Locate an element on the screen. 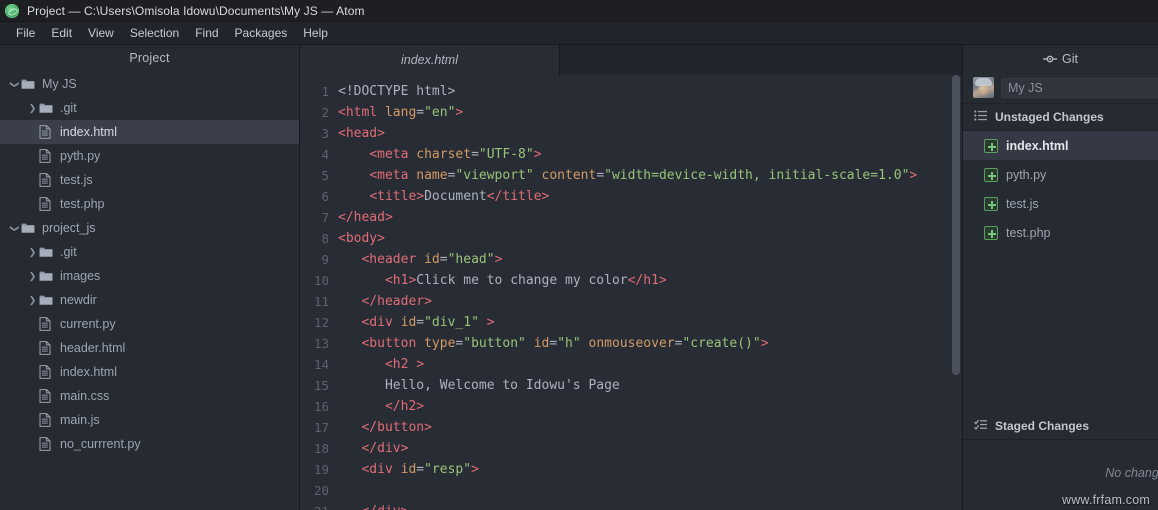 The image size is (1158, 510). code-line-row: 21 </div> is located at coordinates (631, 505).